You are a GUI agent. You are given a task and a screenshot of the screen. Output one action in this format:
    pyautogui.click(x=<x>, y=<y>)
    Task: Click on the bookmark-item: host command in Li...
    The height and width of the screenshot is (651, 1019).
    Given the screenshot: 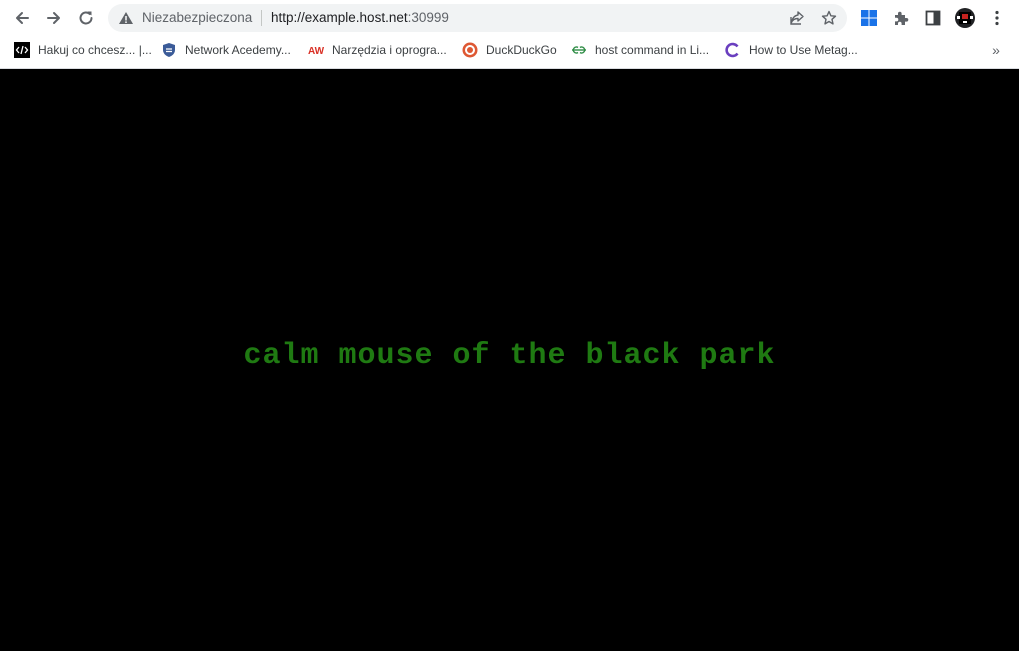 What is the action you would take?
    pyautogui.click(x=640, y=50)
    